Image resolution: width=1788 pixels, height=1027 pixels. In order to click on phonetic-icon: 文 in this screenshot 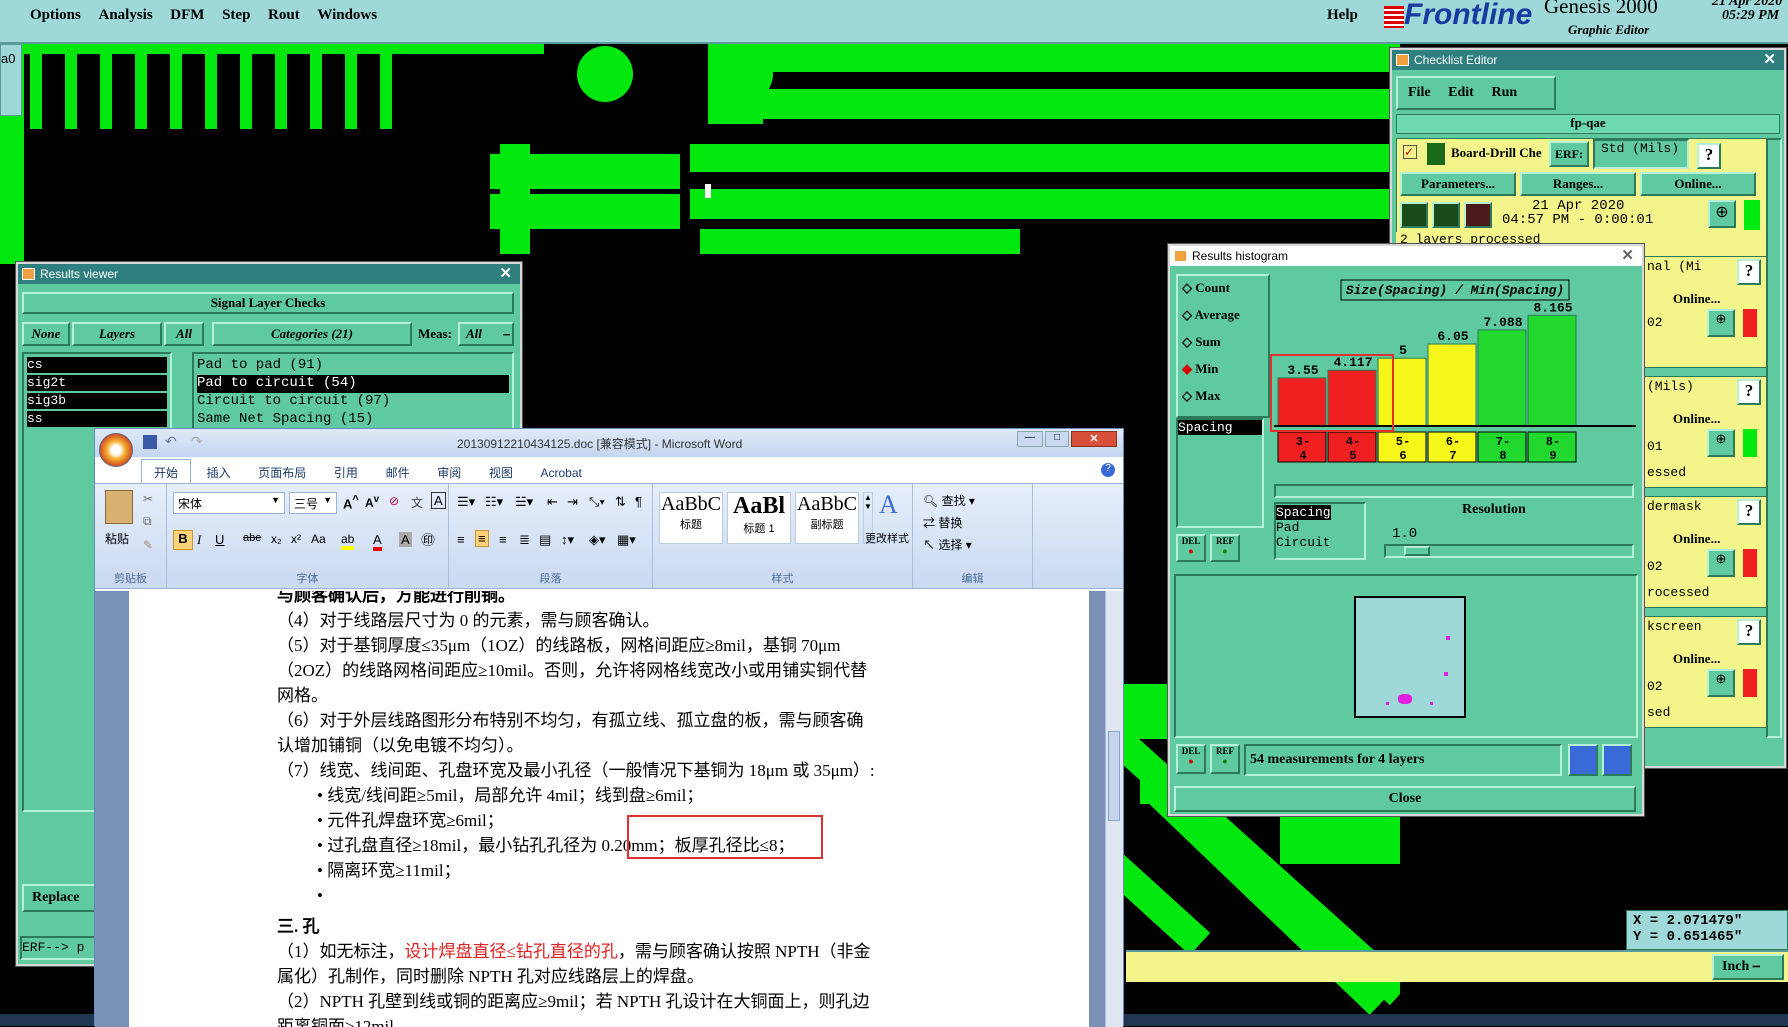, I will do `click(417, 502)`.